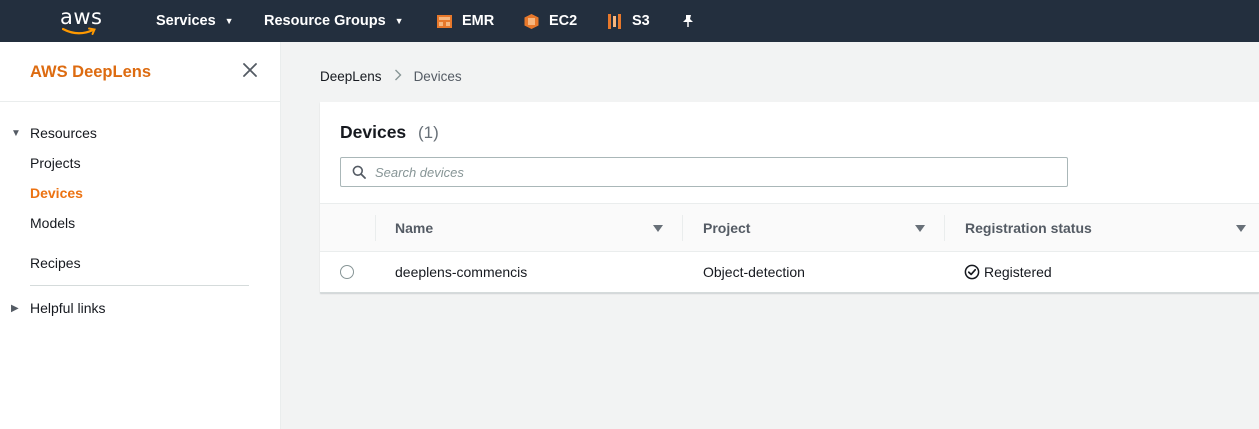 The height and width of the screenshot is (429, 1259). I want to click on sidebar-section-helpful-links: ▶ Helpful links, so click(58, 308).